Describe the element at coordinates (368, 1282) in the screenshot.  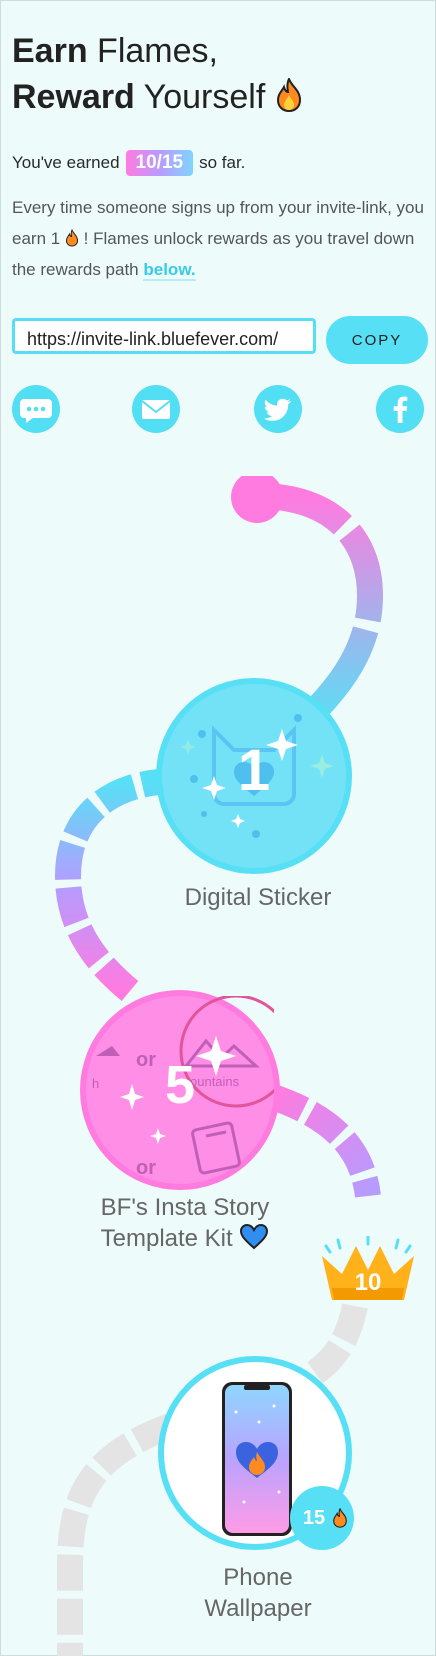
I see `crown-value: 10` at that location.